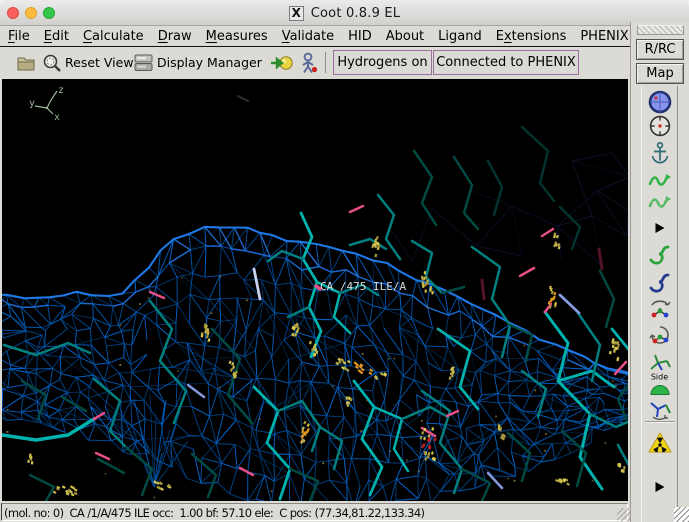 This screenshot has height=522, width=689. What do you see at coordinates (660, 422) in the screenshot?
I see `sidebar-separator` at bounding box center [660, 422].